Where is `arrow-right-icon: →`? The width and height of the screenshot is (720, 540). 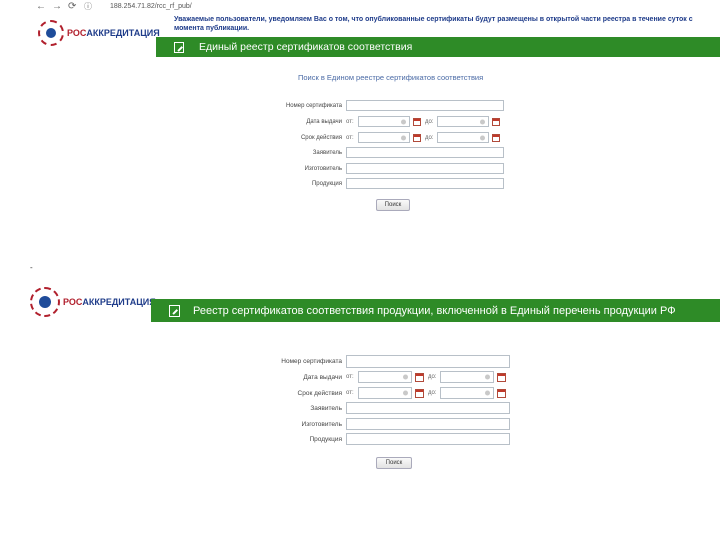 arrow-right-icon: → is located at coordinates (57, 7).